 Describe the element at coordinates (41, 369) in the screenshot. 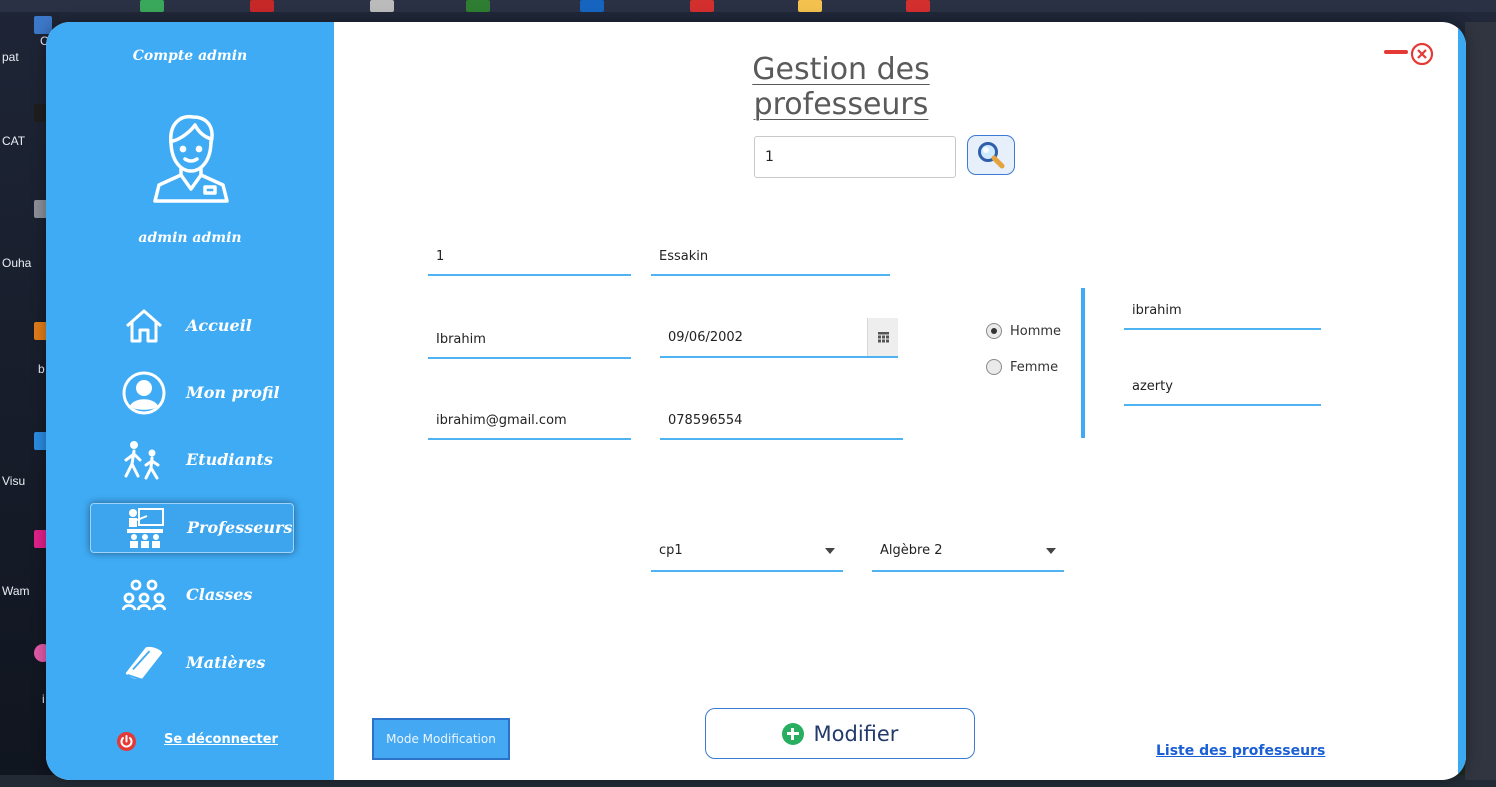

I see `desktop-icon-label: b` at that location.